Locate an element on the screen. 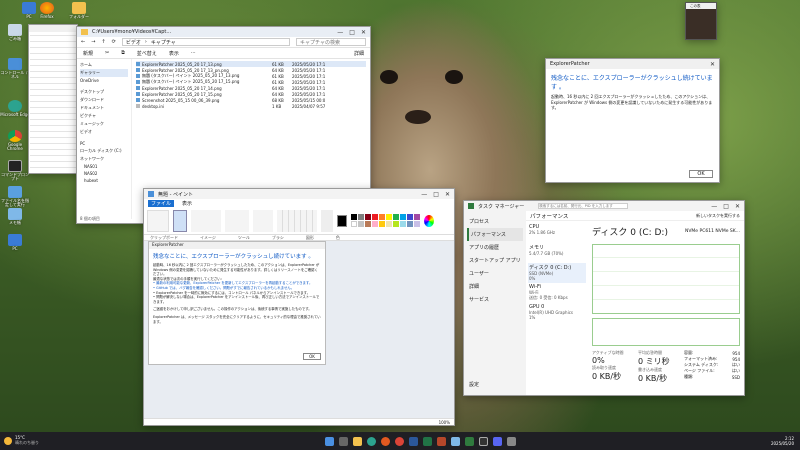 The image size is (800, 450). clipboard-group is located at coordinates (158, 220).